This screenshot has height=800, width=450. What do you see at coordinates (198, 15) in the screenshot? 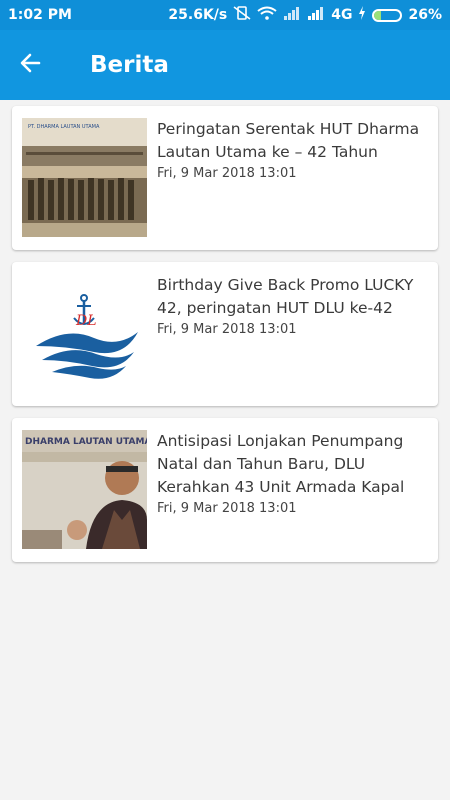
I see `network-speed: 25.6K/s` at bounding box center [198, 15].